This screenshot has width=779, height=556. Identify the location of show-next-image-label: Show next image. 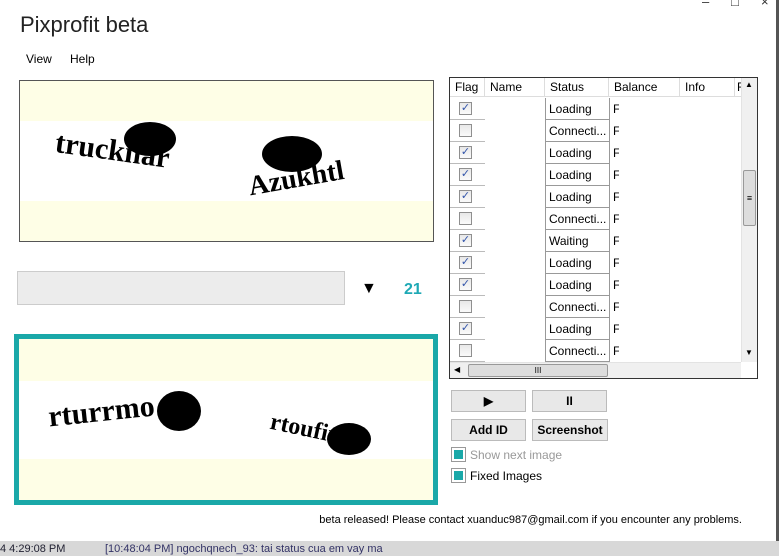
(516, 455).